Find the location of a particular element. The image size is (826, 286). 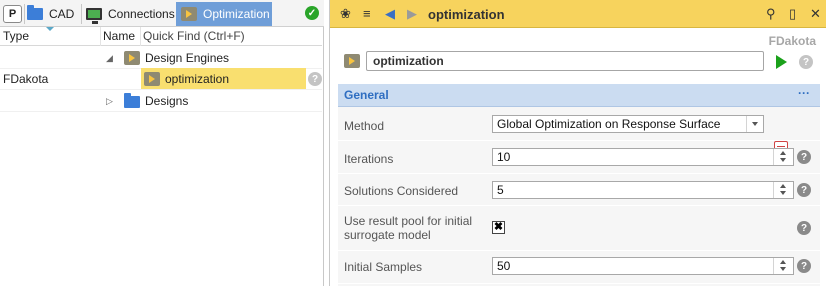

collapse-arrow-icon: ▷ is located at coordinates (109, 101).